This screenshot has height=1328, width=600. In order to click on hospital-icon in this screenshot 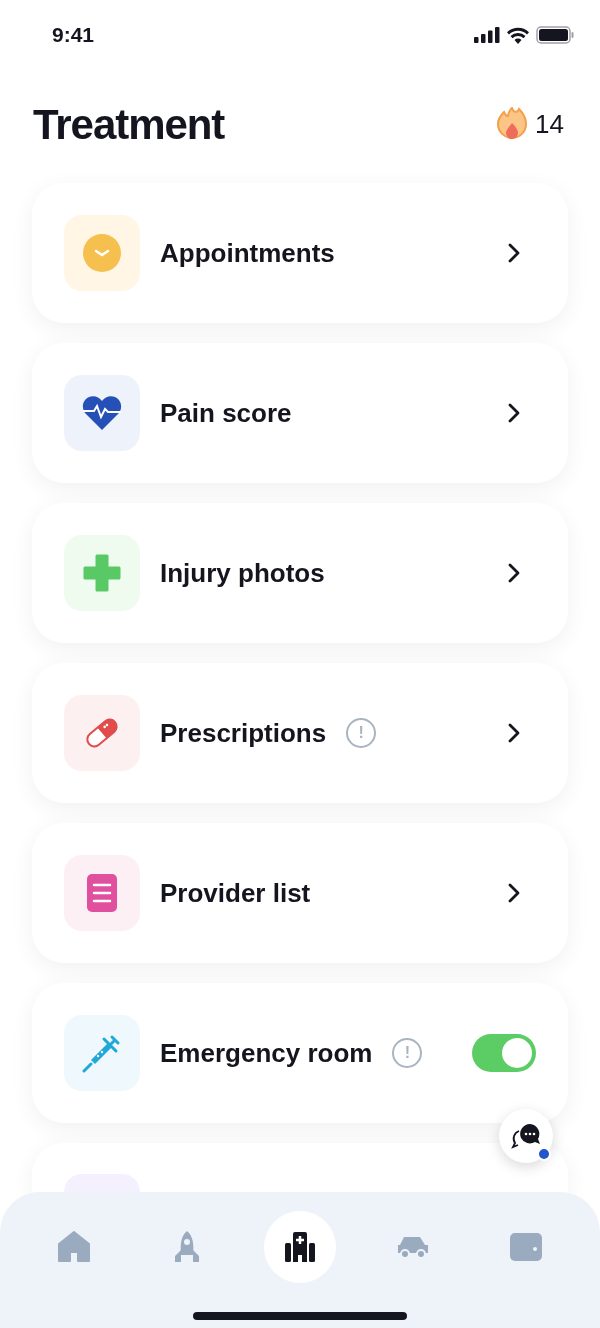, I will do `click(300, 1247)`.